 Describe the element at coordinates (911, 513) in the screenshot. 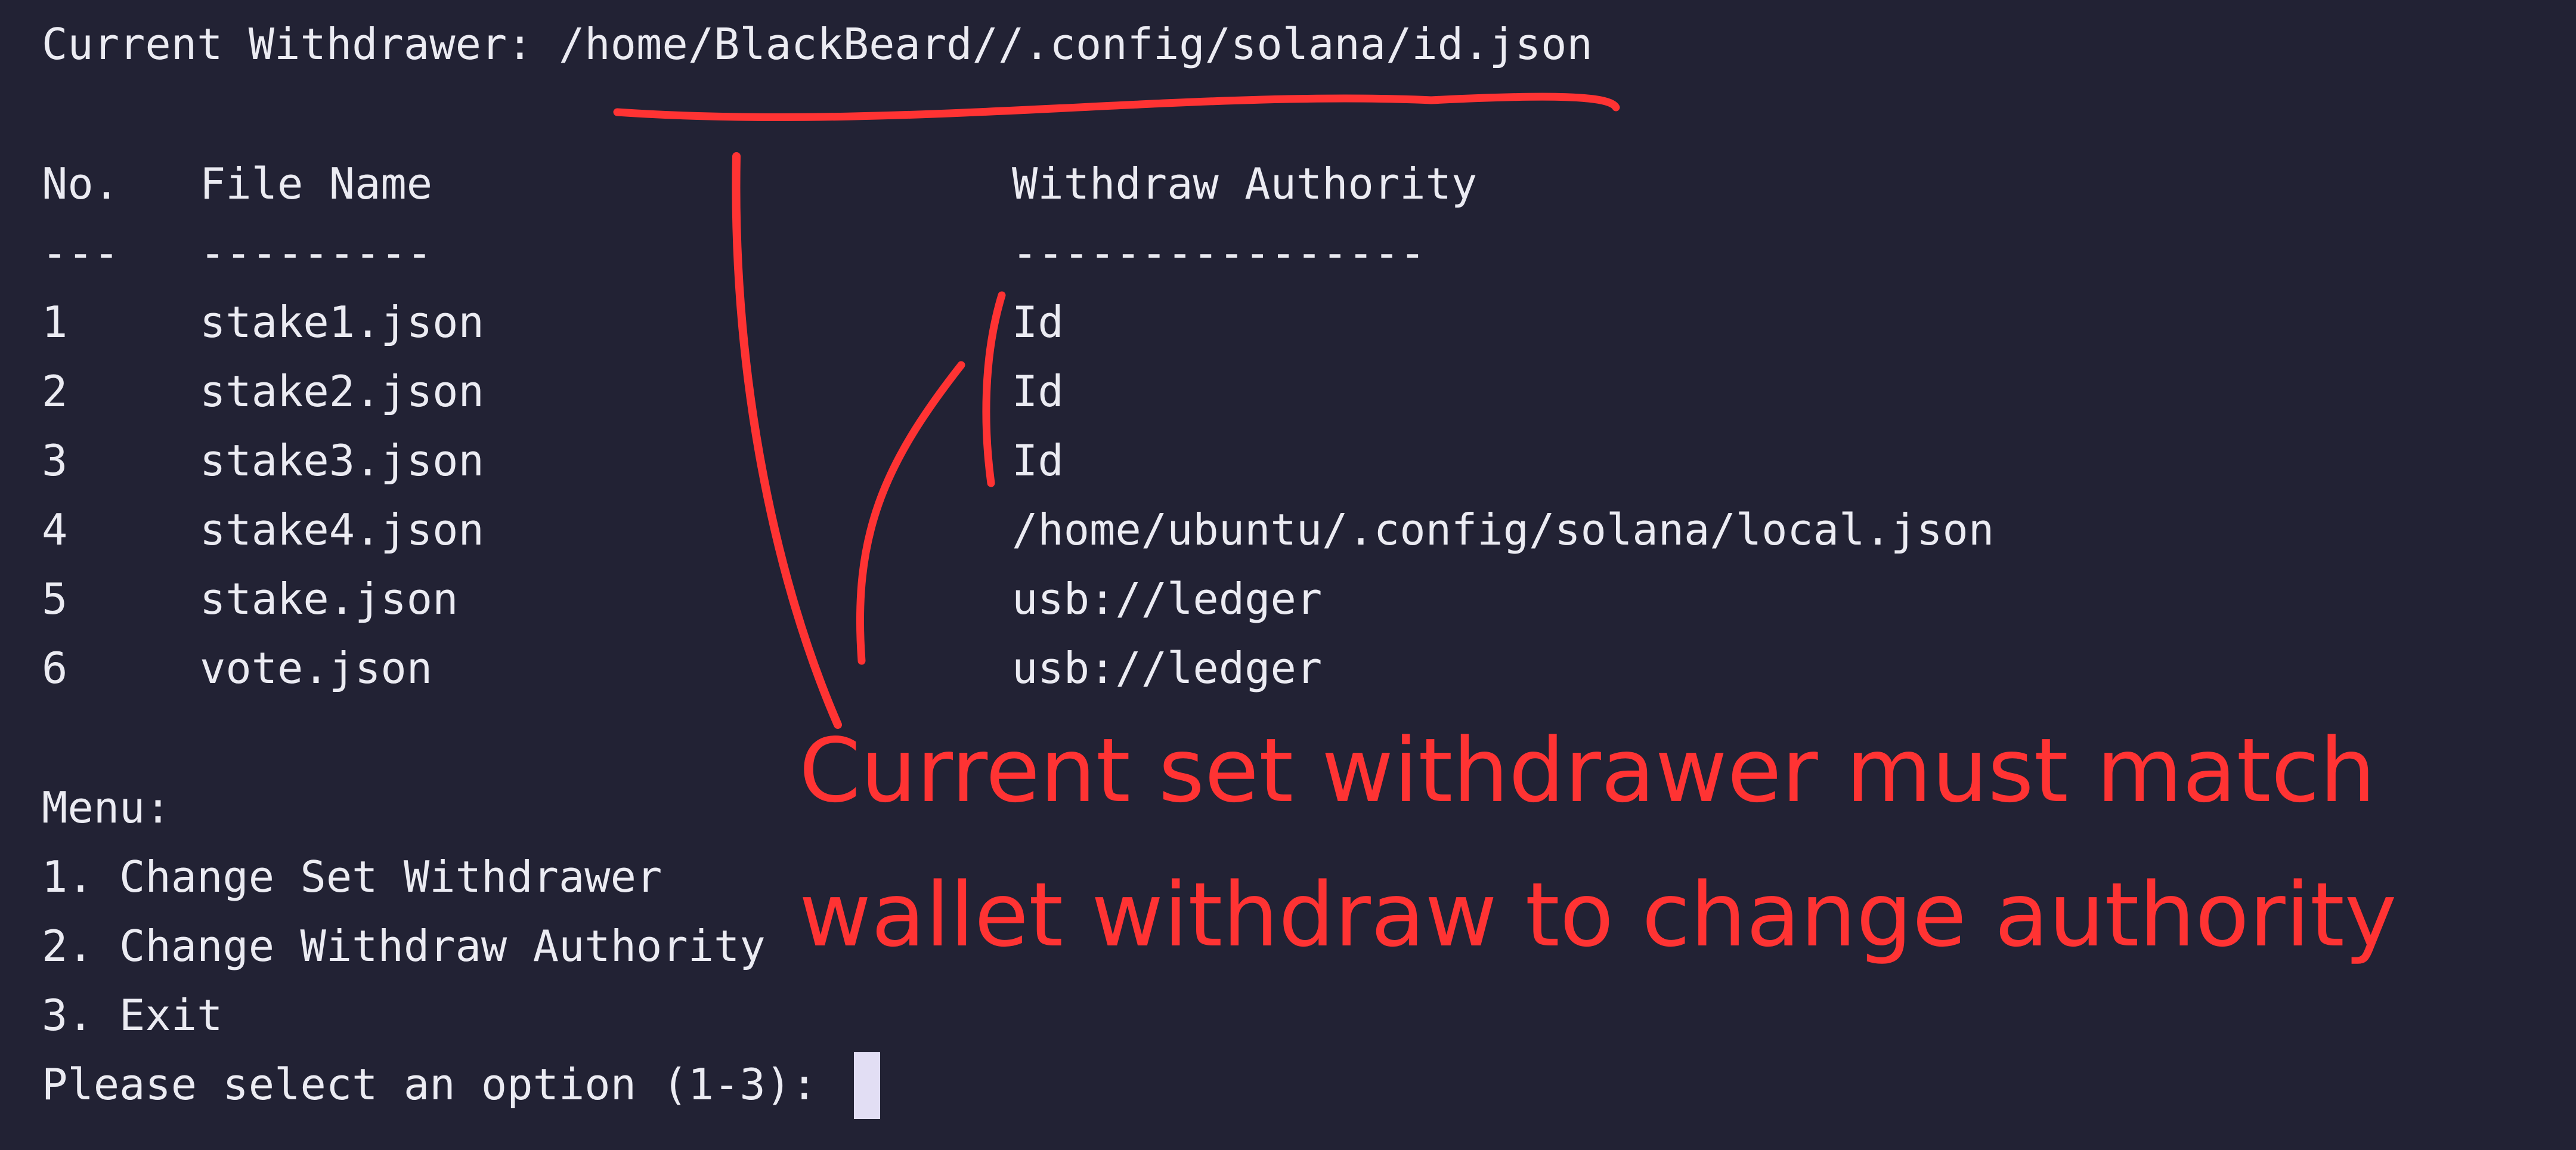

I see `pointer-stroke-short` at that location.